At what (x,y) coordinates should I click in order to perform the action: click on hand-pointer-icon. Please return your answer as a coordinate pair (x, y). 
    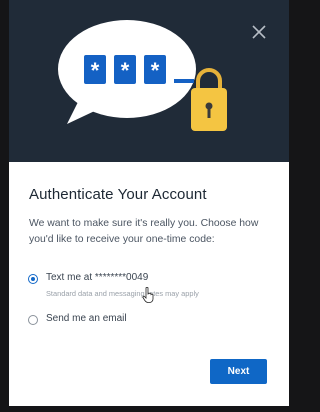
    Looking at the image, I should click on (148, 295).